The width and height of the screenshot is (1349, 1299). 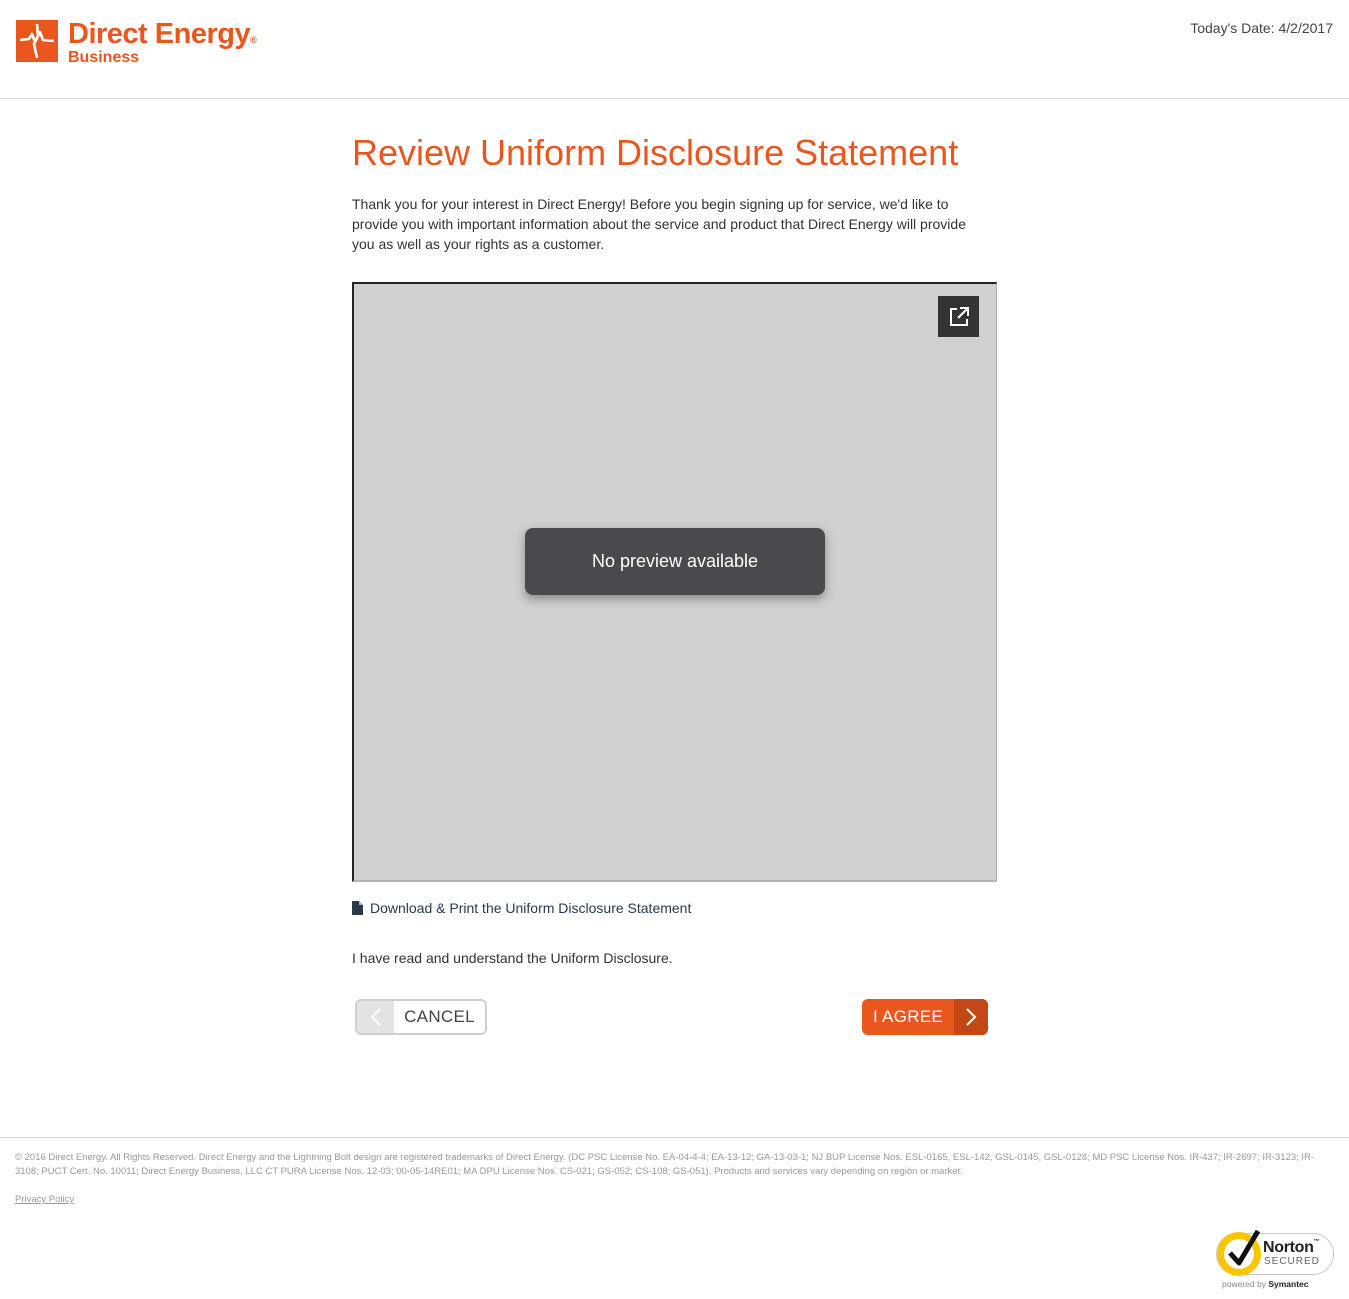 I want to click on norton-brand: Norton™, so click(x=1291, y=1247).